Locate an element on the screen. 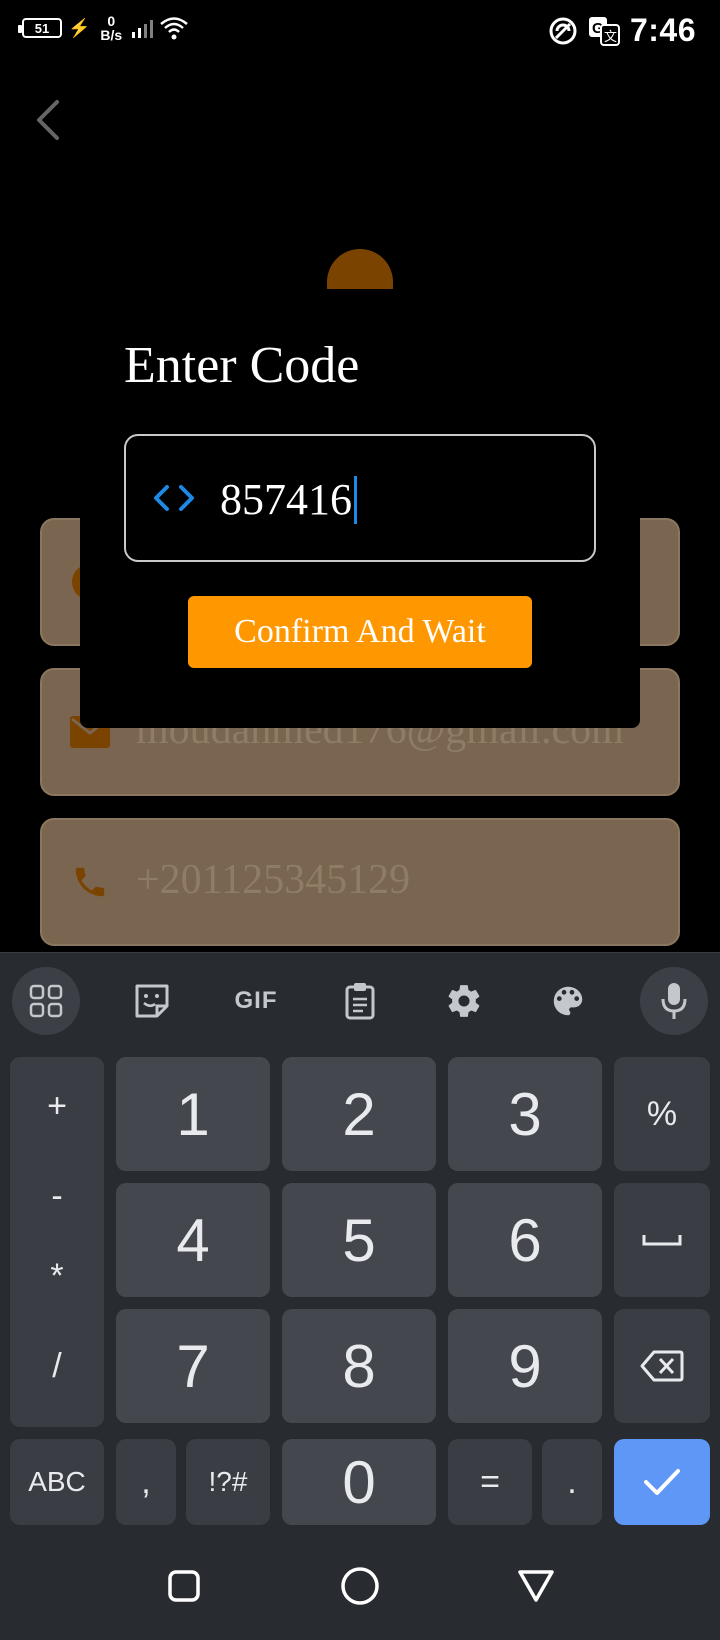 Image resolution: width=720 pixels, height=1640 pixels. clock: 7:46 is located at coordinates (662, 30).